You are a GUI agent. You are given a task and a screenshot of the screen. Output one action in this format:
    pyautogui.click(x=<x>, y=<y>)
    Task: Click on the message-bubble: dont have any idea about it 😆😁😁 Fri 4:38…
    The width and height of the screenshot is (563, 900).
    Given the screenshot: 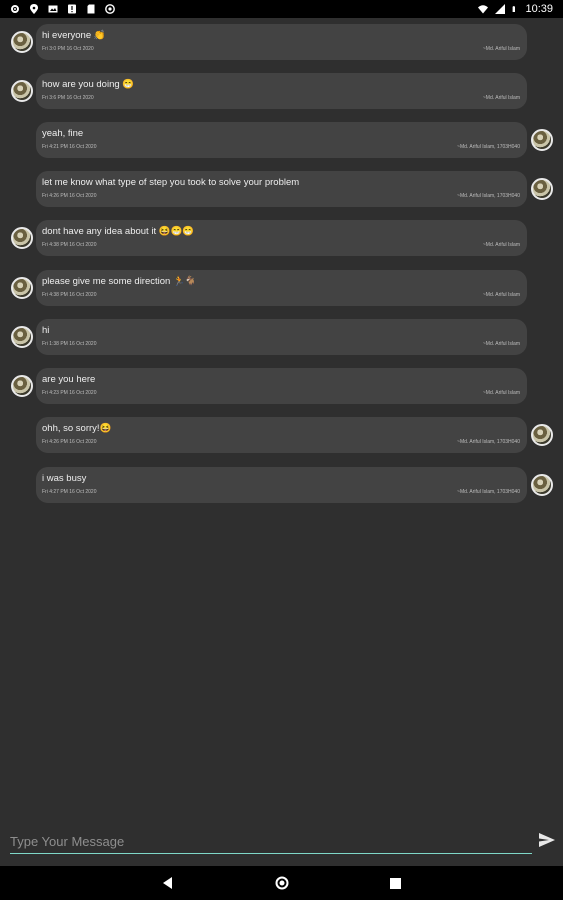 What is the action you would take?
    pyautogui.click(x=281, y=238)
    